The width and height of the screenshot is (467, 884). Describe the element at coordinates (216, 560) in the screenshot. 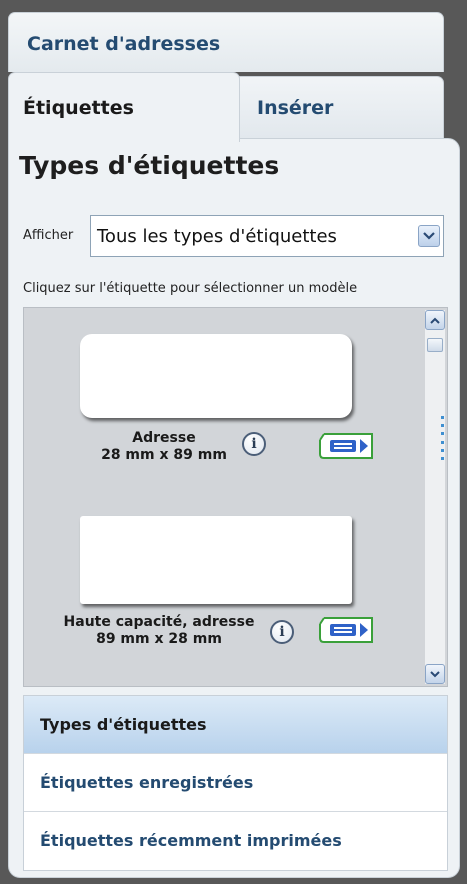

I see `label-thumbnail-high-capacity` at that location.